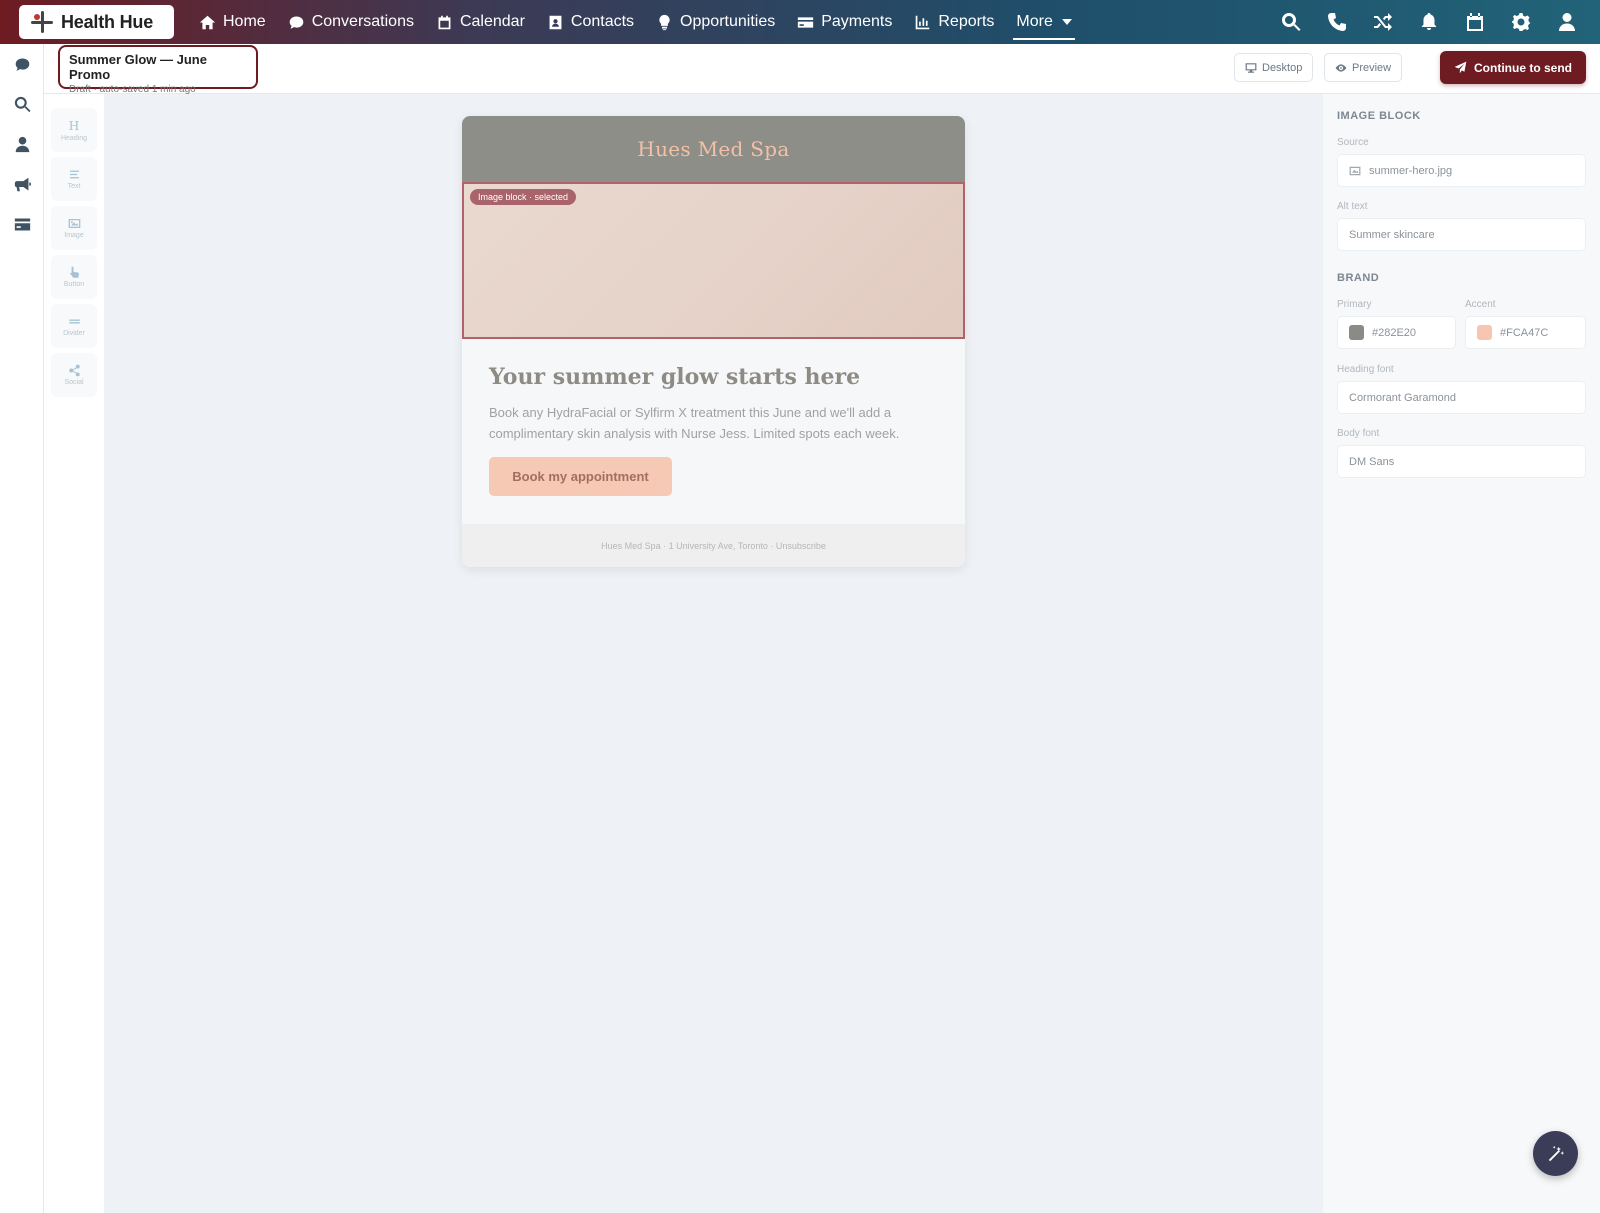 The width and height of the screenshot is (1600, 1213). Describe the element at coordinates (674, 377) in the screenshot. I see `email-heading: Your summer glow starts here` at that location.